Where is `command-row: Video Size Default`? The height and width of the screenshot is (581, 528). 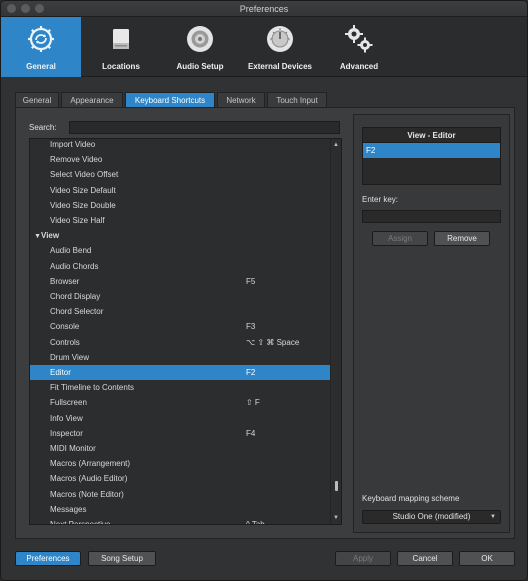 command-row: Video Size Default is located at coordinates (180, 190).